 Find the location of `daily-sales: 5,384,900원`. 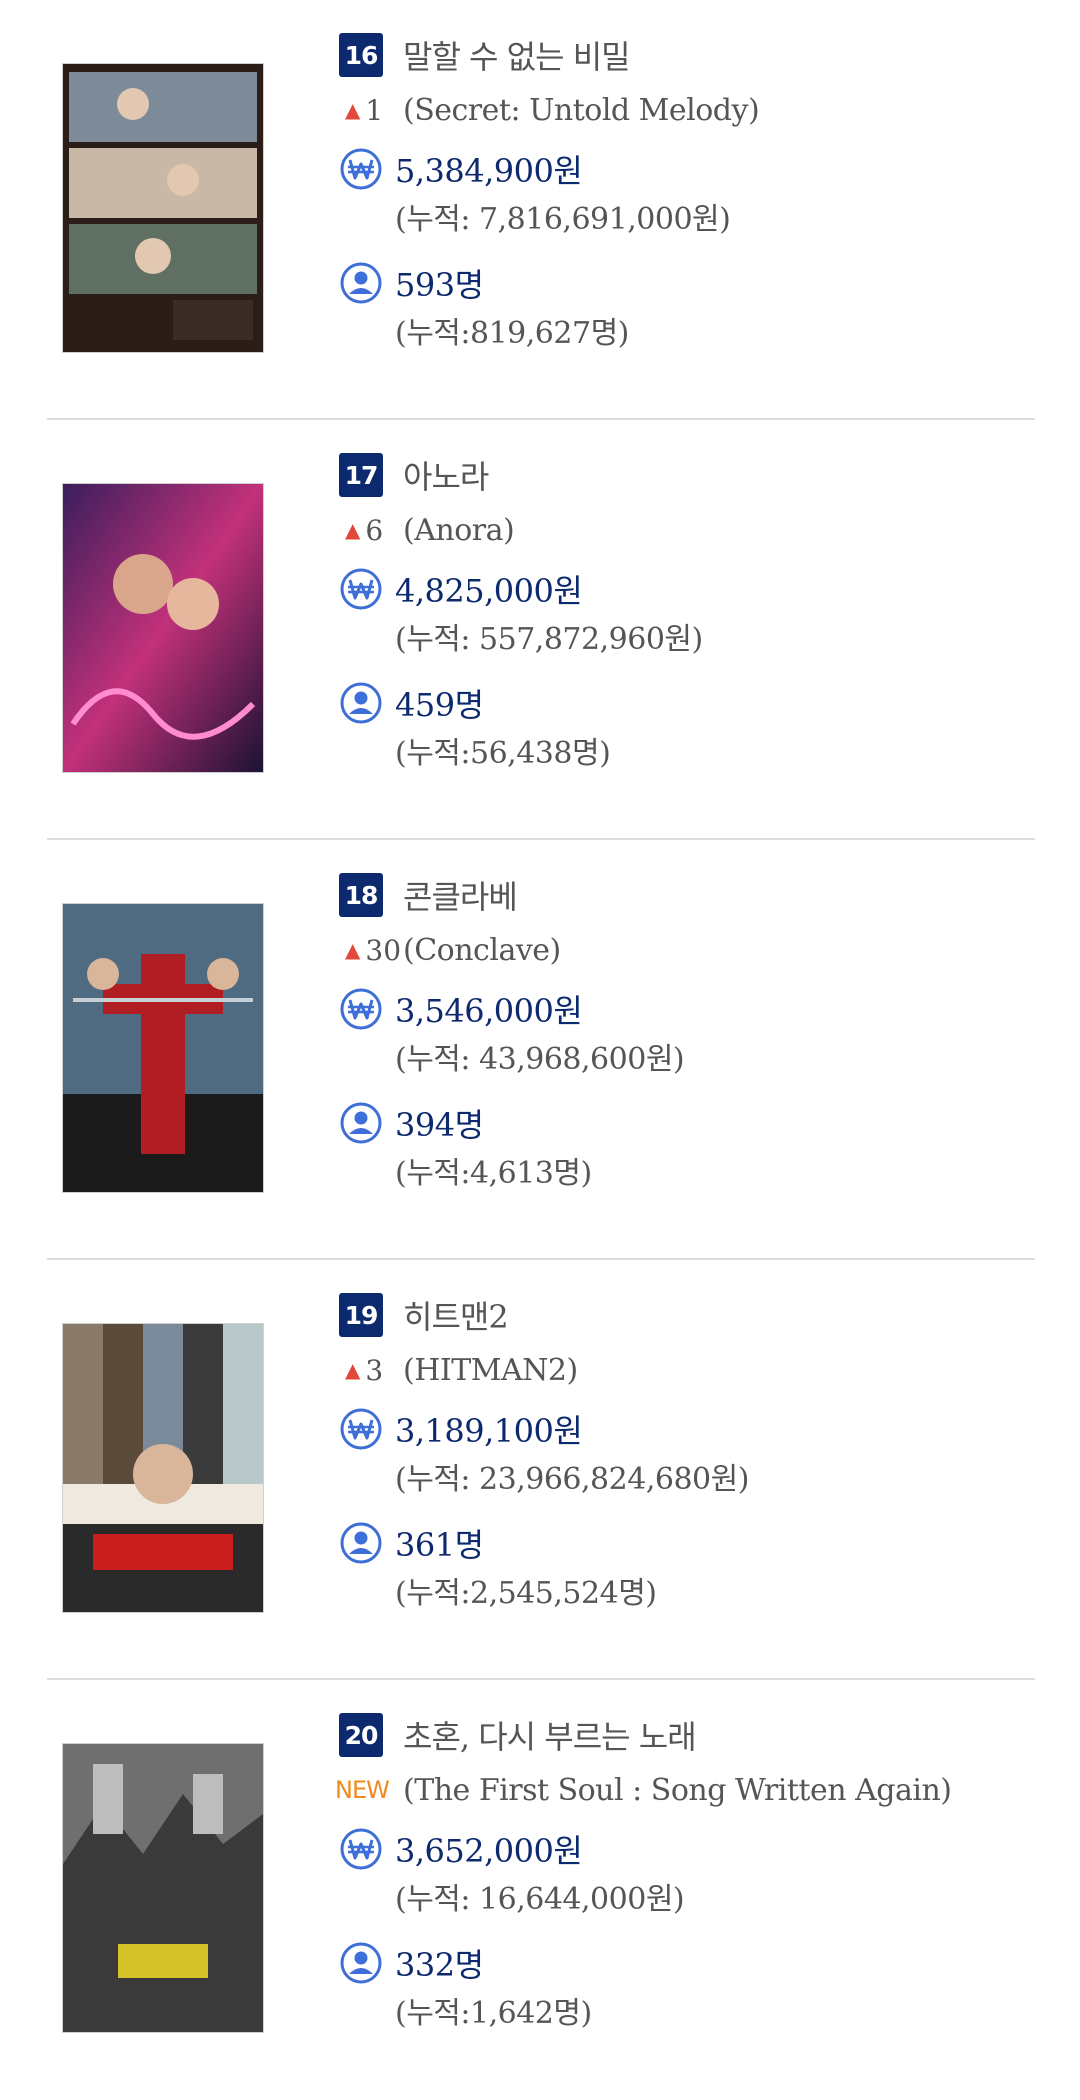

daily-sales: 5,384,900원 is located at coordinates (489, 171).